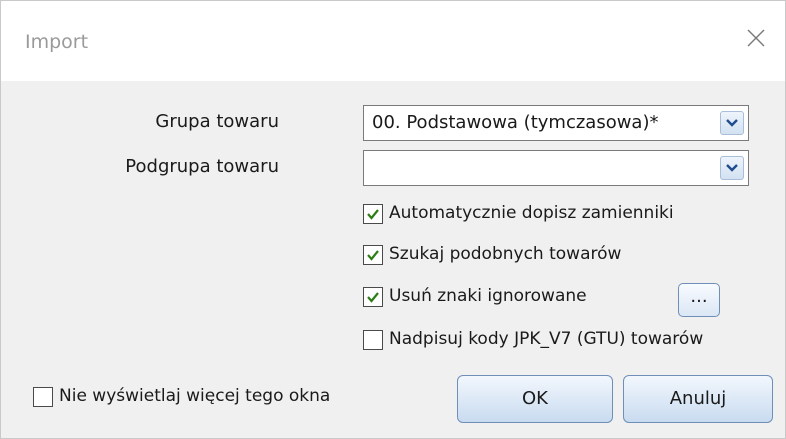 This screenshot has width=786, height=439. What do you see at coordinates (488, 296) in the screenshot?
I see `option-label: Usuń znaki ignorowane` at bounding box center [488, 296].